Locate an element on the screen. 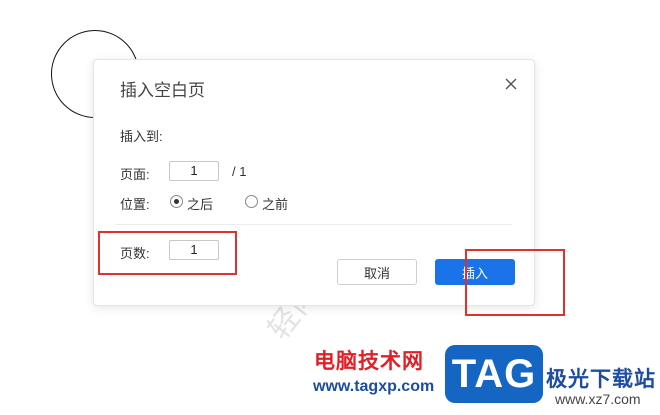 This screenshot has height=415, width=660. watermark-site-title: 电脑技术网 is located at coordinates (369, 361).